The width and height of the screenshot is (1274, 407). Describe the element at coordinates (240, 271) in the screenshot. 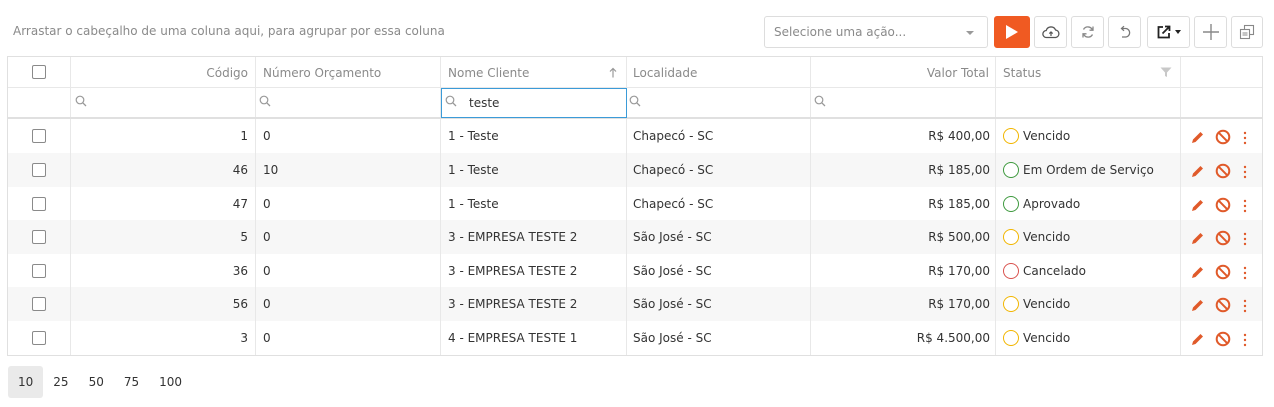

I see `cell-codigo: 36` at that location.